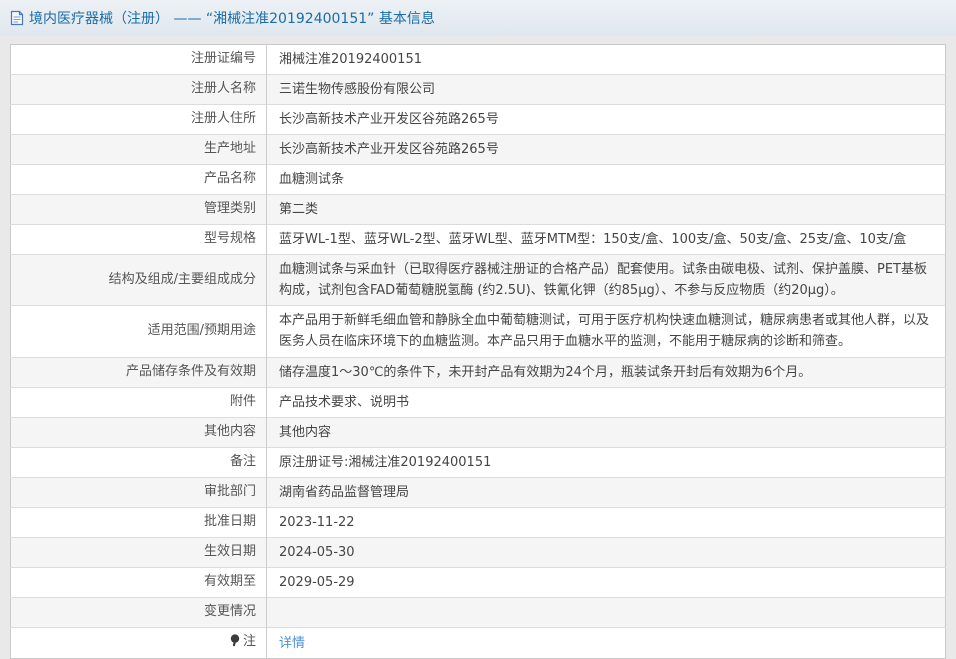 Image resolution: width=956 pixels, height=659 pixels. What do you see at coordinates (235, 644) in the screenshot?
I see `note-pin-icon` at bounding box center [235, 644].